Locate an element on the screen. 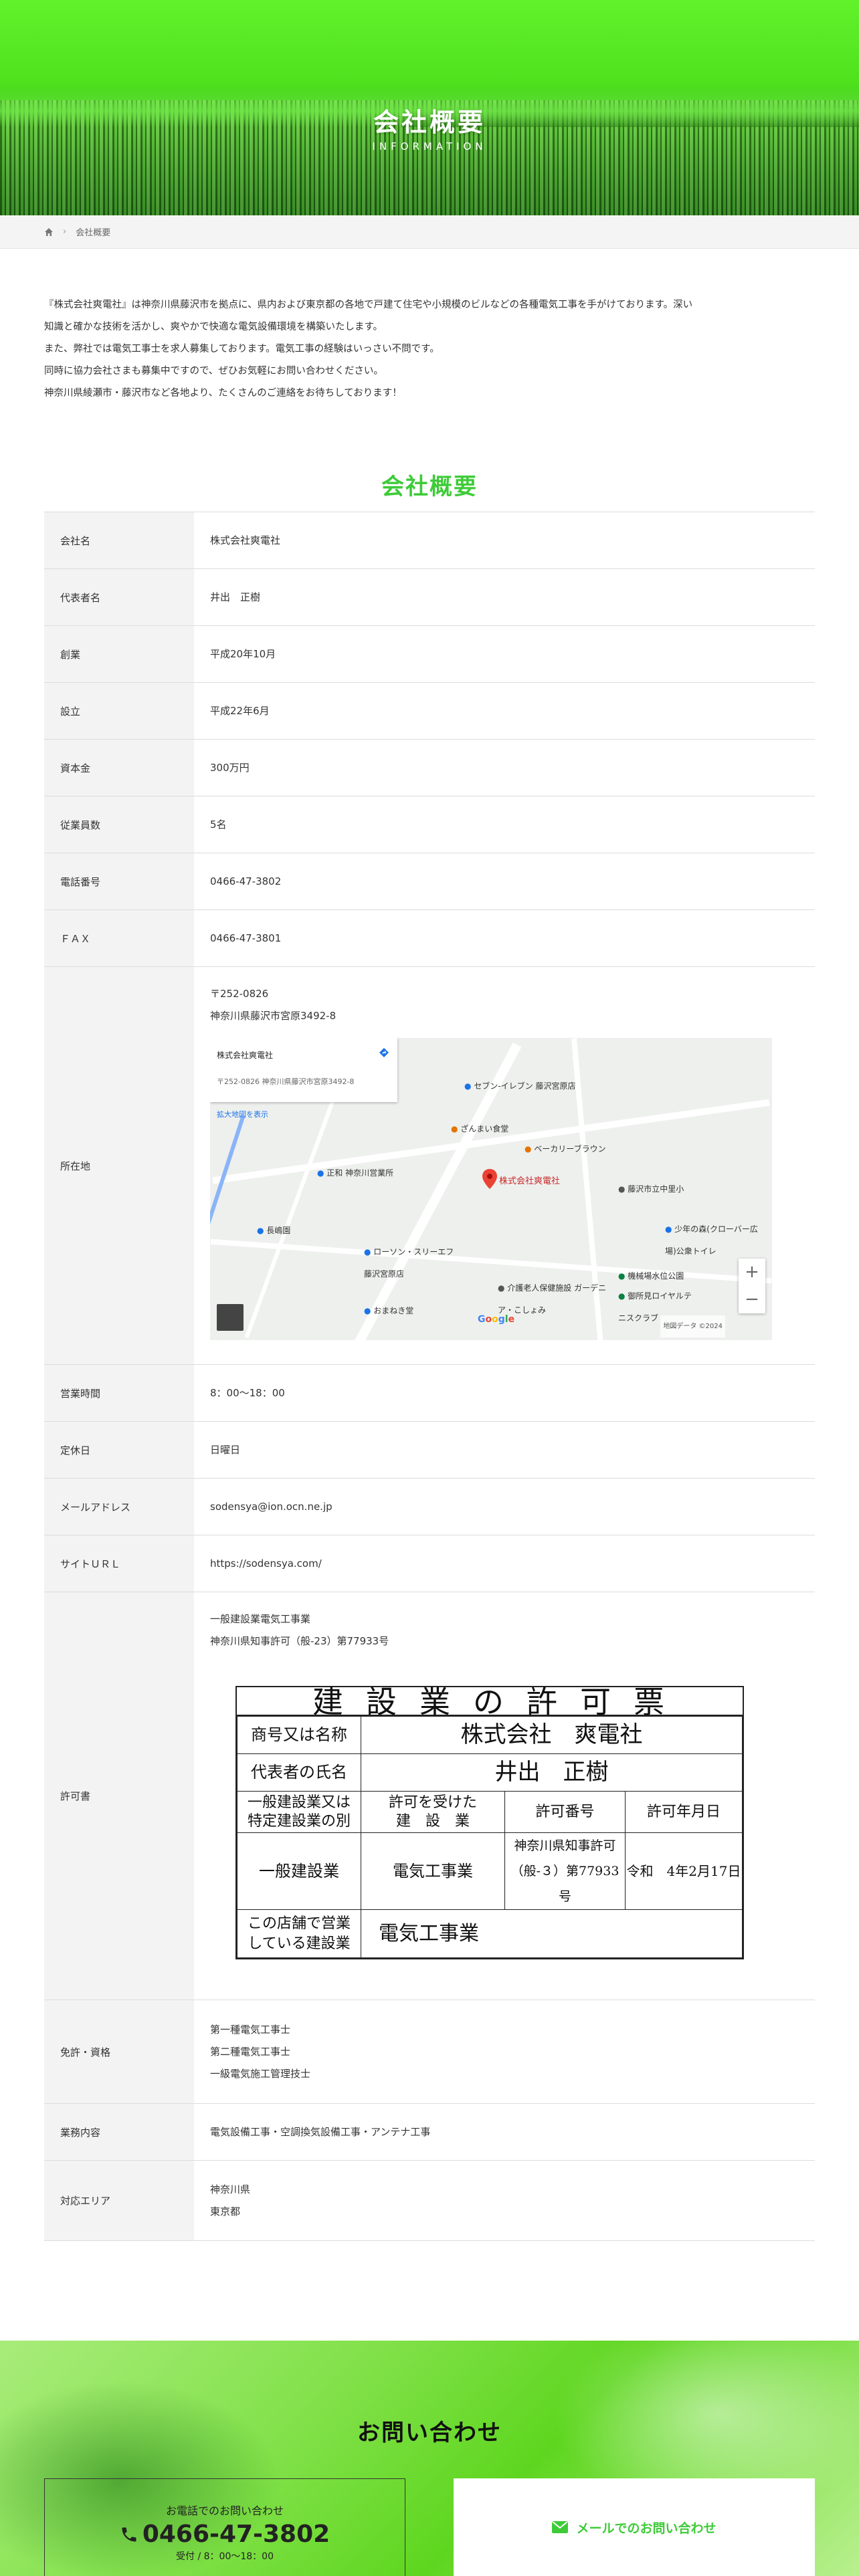 This screenshot has width=859, height=2576. map-enlarge-link: 拡大地図を表示 is located at coordinates (304, 1114).